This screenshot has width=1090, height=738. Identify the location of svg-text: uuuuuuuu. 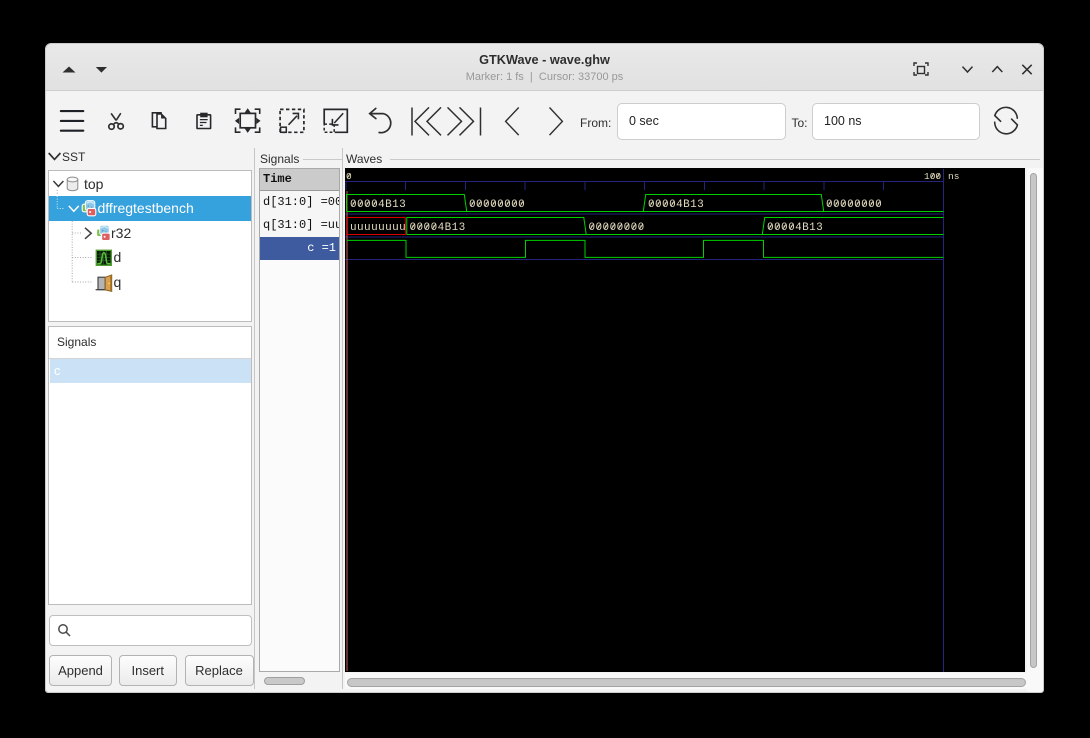
(378, 228).